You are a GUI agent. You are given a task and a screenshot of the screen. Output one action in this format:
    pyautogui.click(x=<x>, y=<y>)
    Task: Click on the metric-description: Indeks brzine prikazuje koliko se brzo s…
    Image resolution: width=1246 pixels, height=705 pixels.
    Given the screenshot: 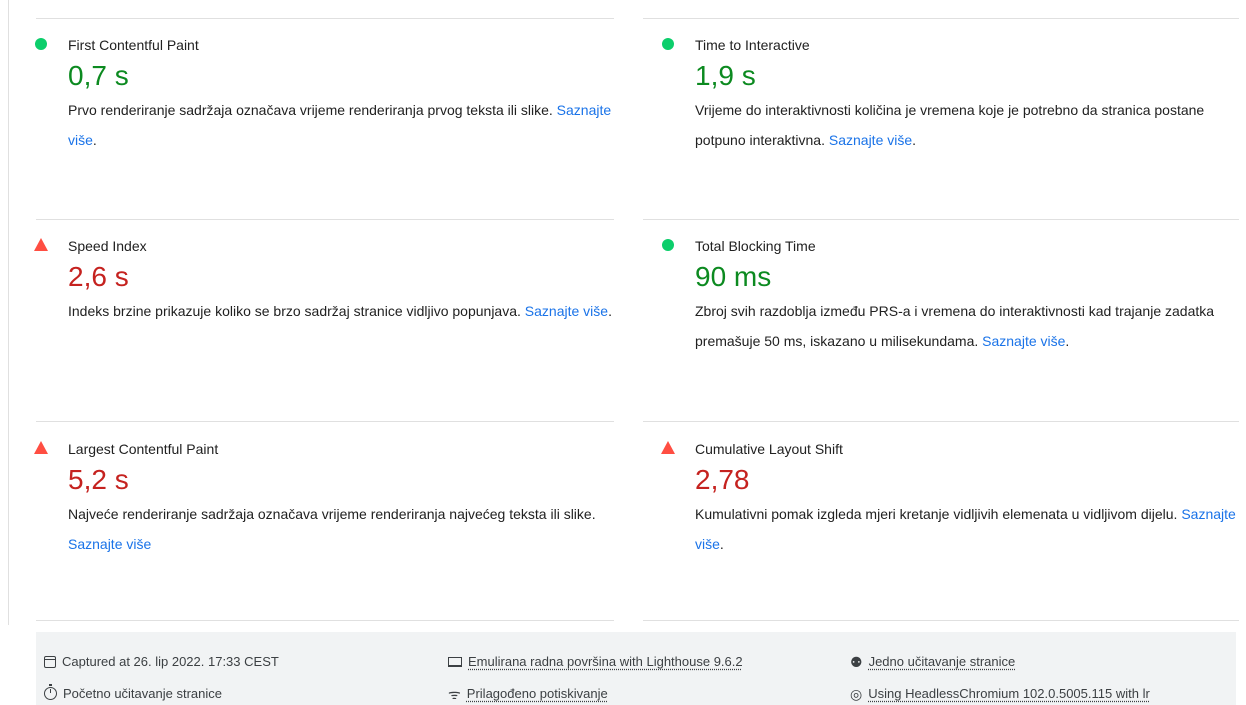 What is the action you would take?
    pyautogui.click(x=348, y=311)
    